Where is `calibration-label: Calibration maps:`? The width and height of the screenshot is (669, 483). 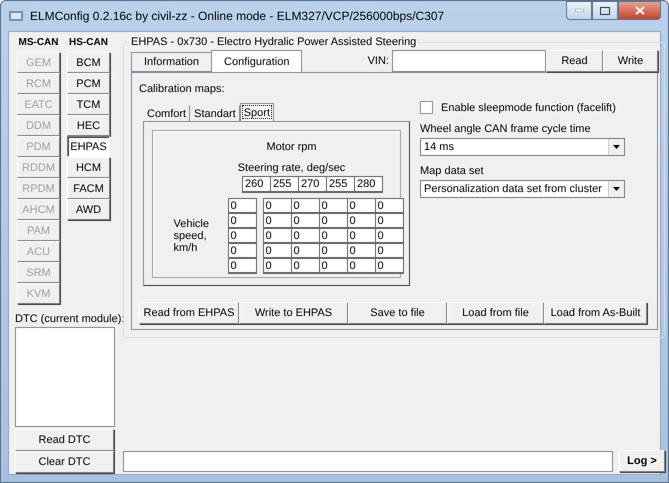 calibration-label: Calibration maps: is located at coordinates (182, 89).